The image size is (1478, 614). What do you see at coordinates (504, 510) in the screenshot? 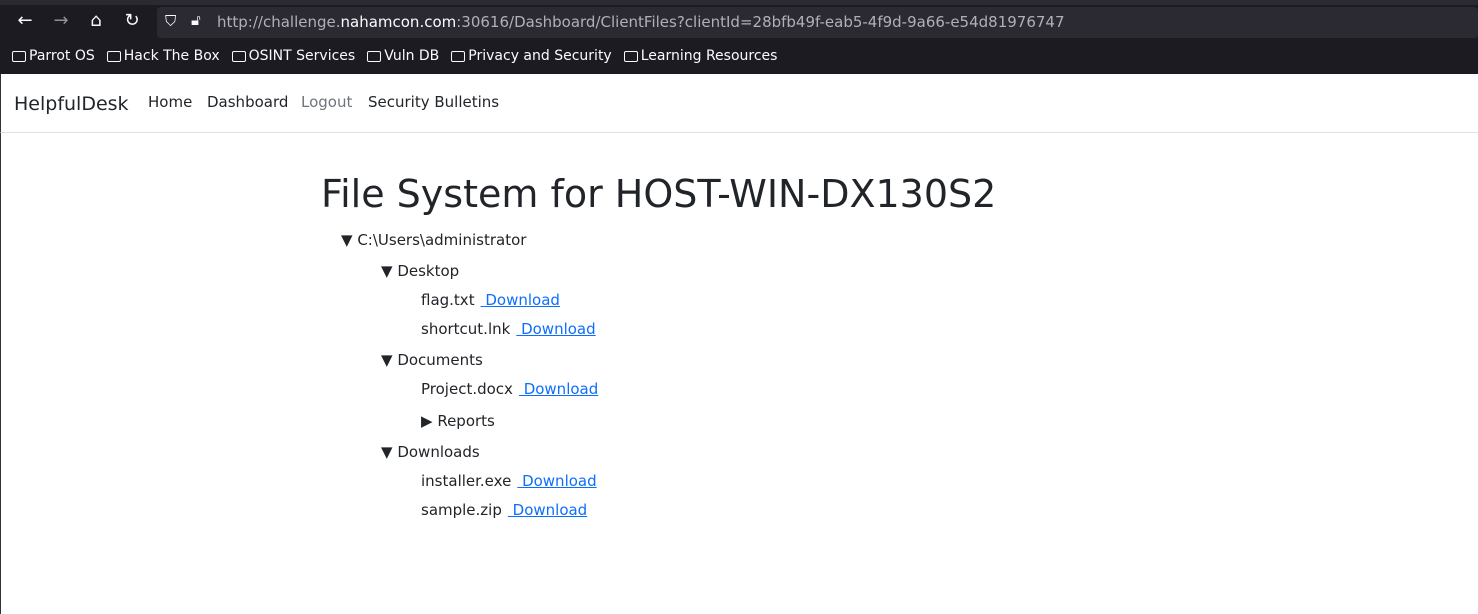
I see `file-item: sample.zip Download` at bounding box center [504, 510].